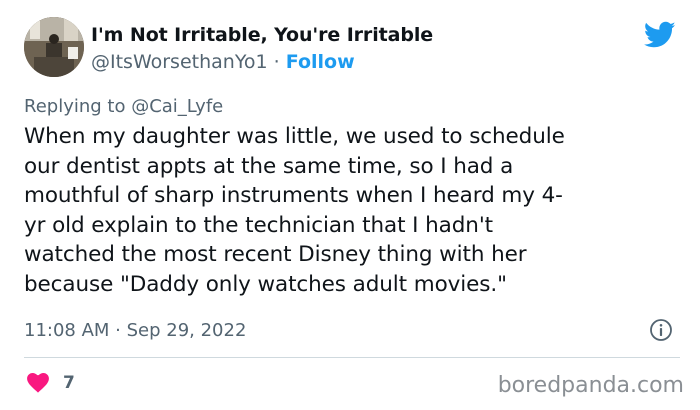 The image size is (700, 410). Describe the element at coordinates (179, 62) in the screenshot. I see `author-handle: @ItsWorsethanYo1` at that location.